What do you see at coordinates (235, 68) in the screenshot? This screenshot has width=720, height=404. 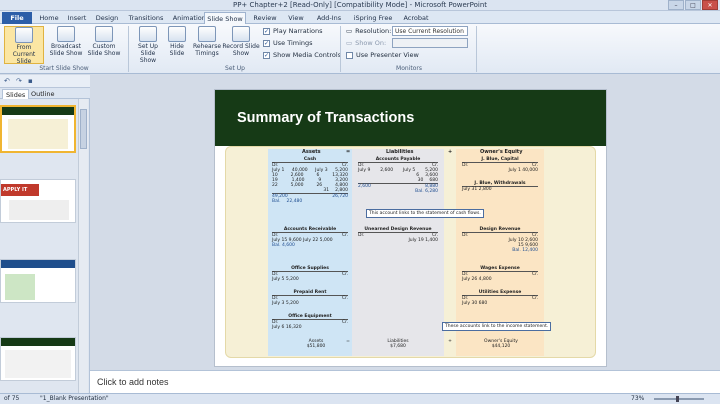 I see `group-set-up: Set Up` at bounding box center [235, 68].